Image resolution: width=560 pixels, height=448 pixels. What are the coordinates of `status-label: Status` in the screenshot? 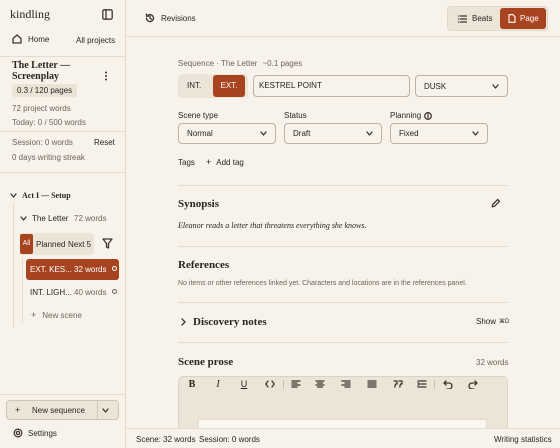 It's located at (295, 115).